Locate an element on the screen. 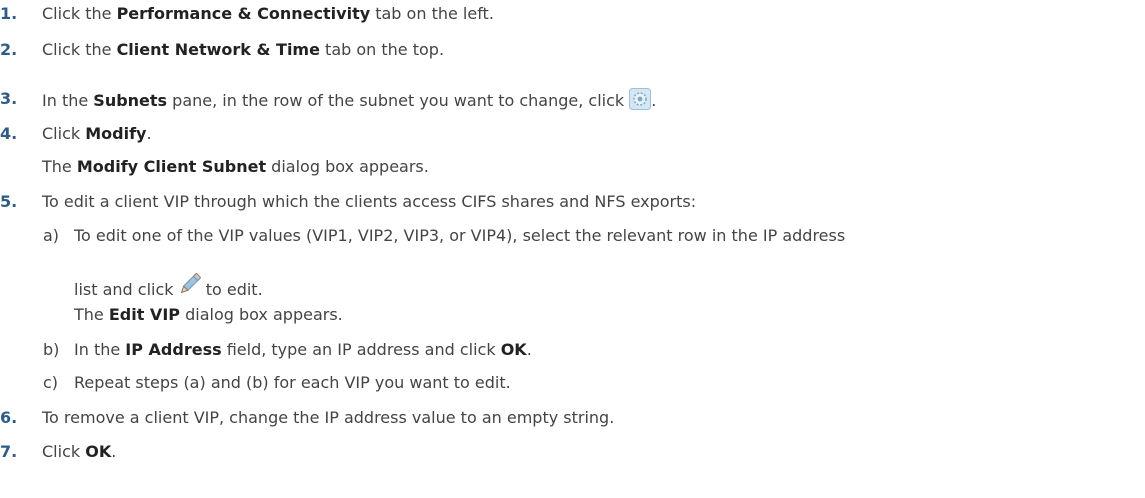  ui-term: Modify Client Subnet is located at coordinates (171, 166).